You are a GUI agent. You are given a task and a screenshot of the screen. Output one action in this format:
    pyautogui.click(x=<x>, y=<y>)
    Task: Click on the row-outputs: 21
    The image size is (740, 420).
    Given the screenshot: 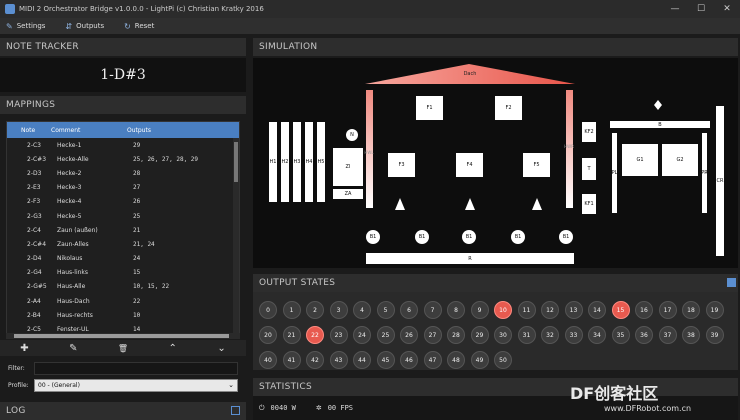 What is the action you would take?
    pyautogui.click(x=137, y=230)
    